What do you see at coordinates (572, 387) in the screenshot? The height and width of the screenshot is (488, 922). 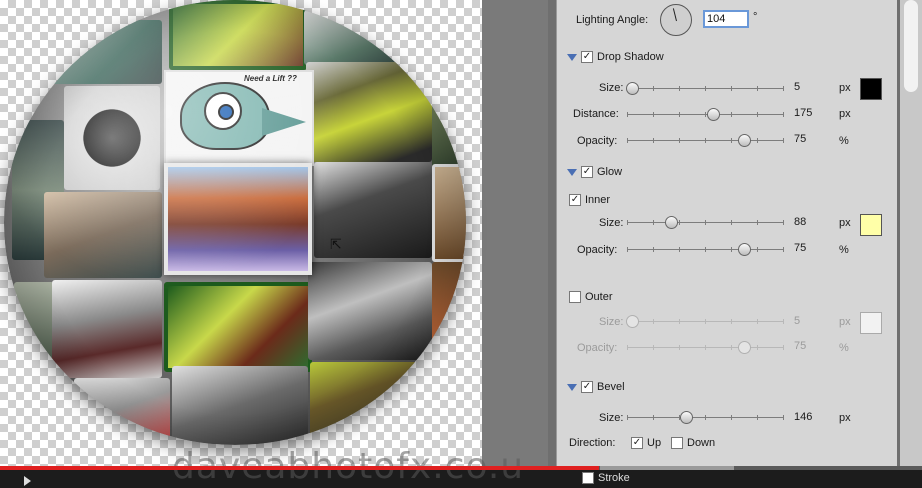 I see `bevel-expand-icon` at bounding box center [572, 387].